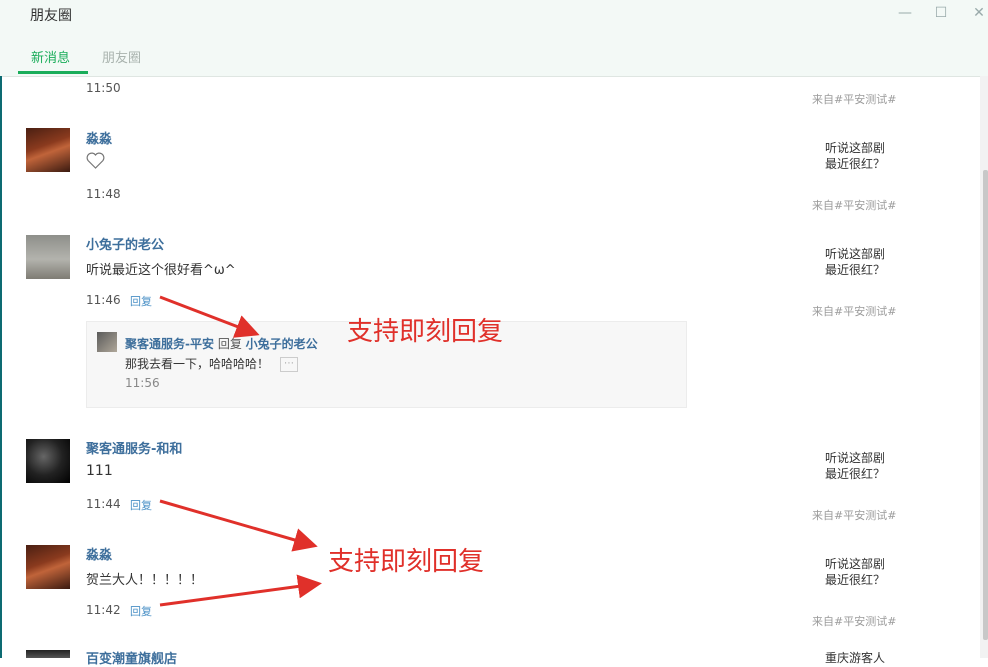  What do you see at coordinates (240, 451) in the screenshot?
I see `annotation-arrows` at bounding box center [240, 451].